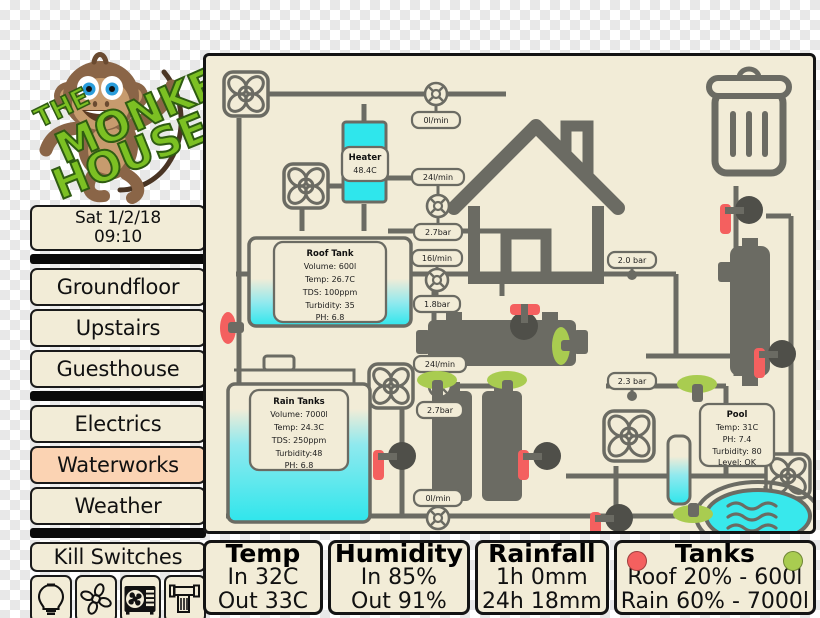  I want to click on status-humidity-out: Out 91%, so click(399, 601).